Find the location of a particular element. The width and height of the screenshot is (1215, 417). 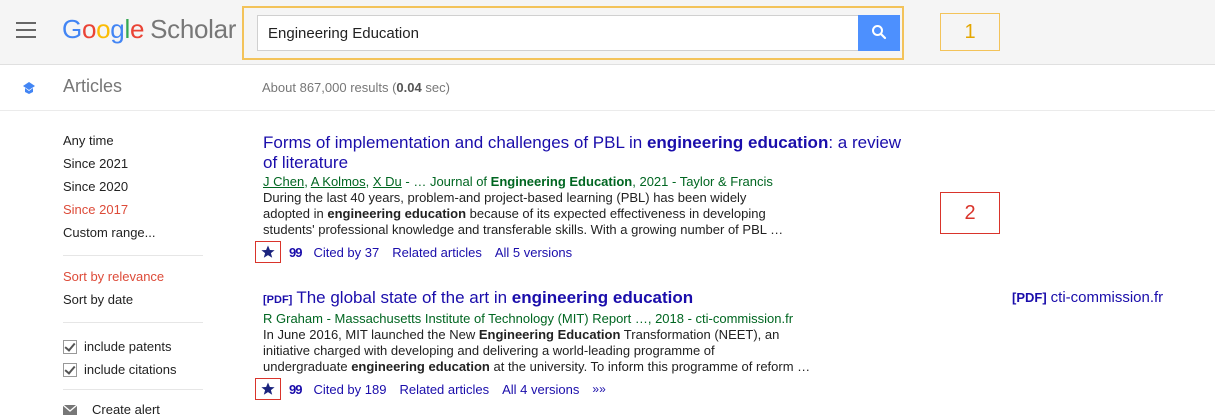

result-count: About 867,000 results (0.04 sec) is located at coordinates (356, 87).